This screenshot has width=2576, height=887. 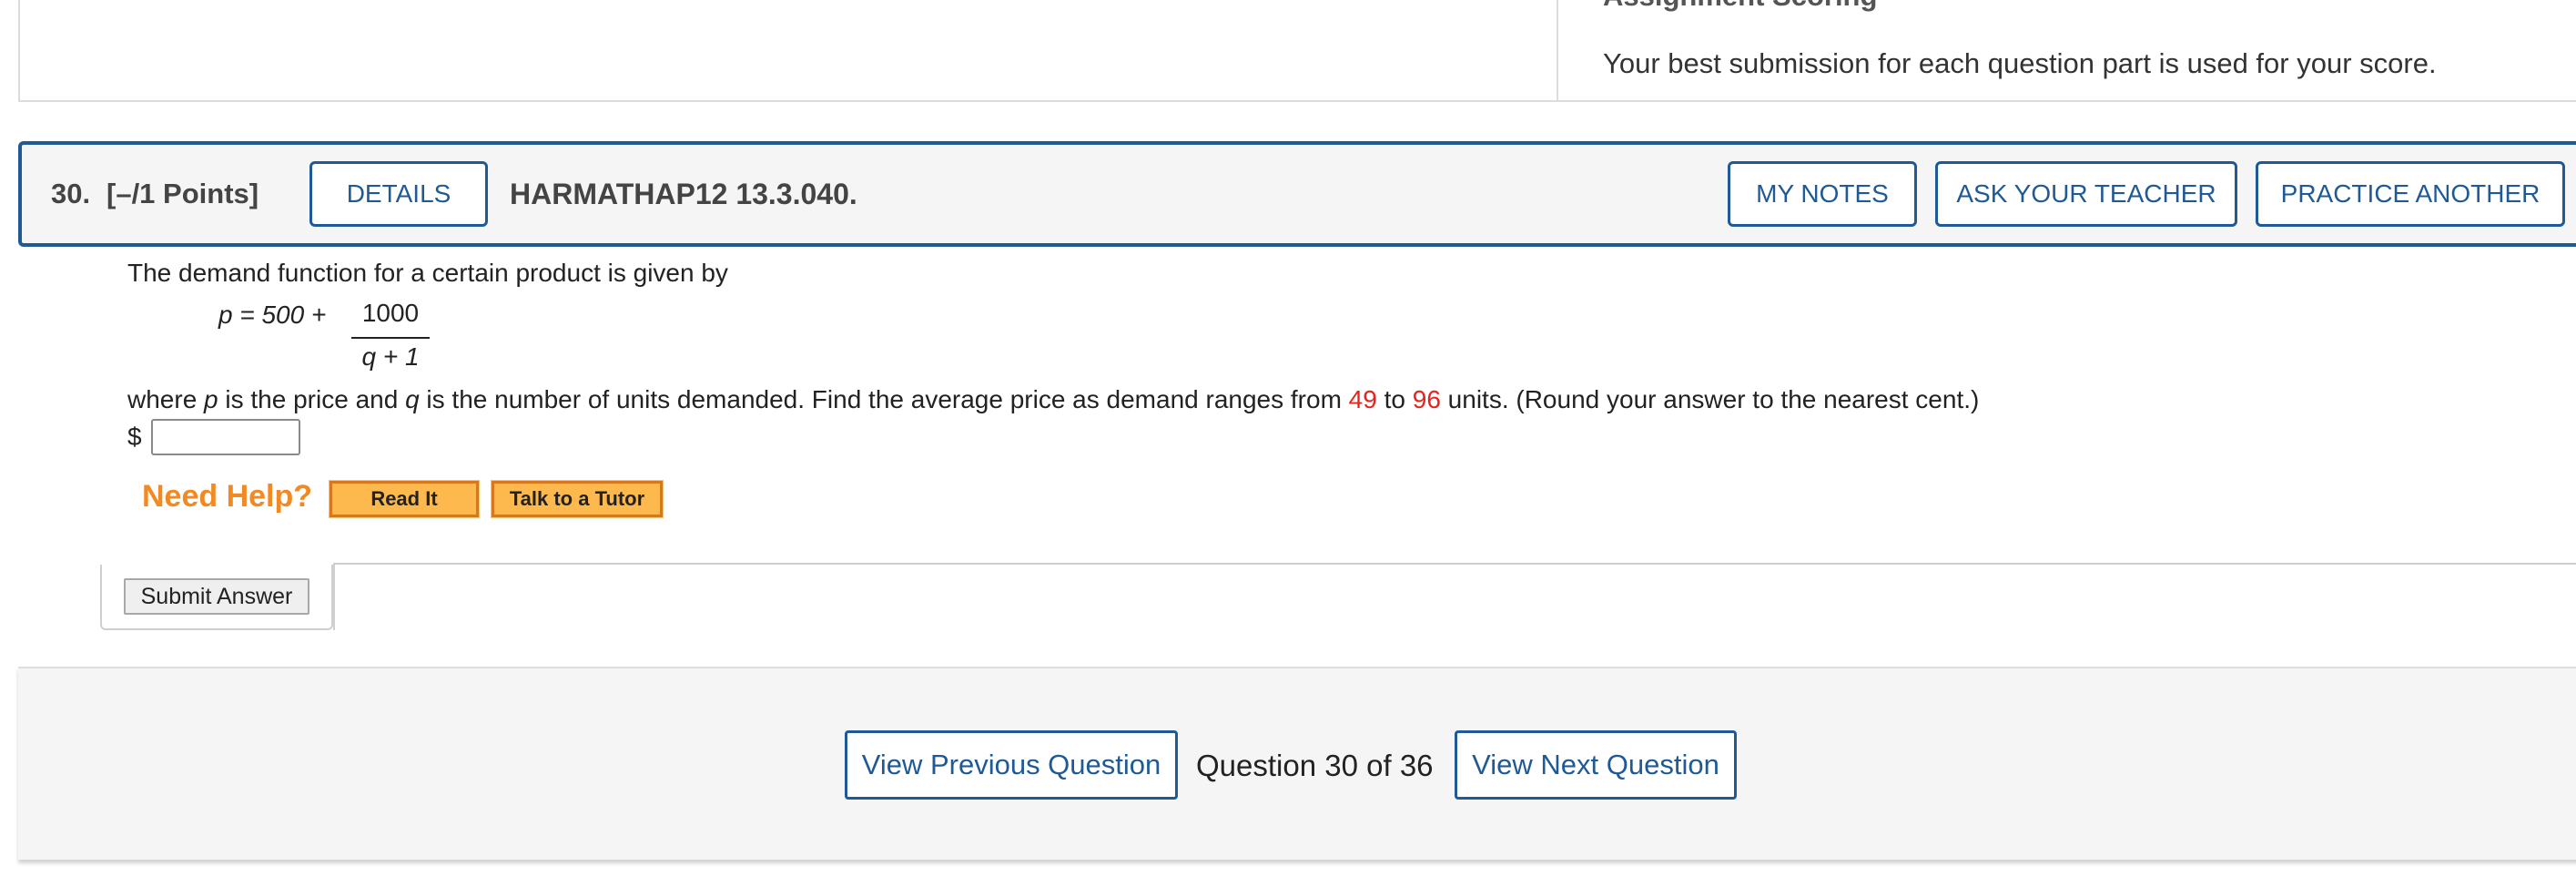 What do you see at coordinates (1315, 765) in the screenshot?
I see `question-position: Question 30 of 36` at bounding box center [1315, 765].